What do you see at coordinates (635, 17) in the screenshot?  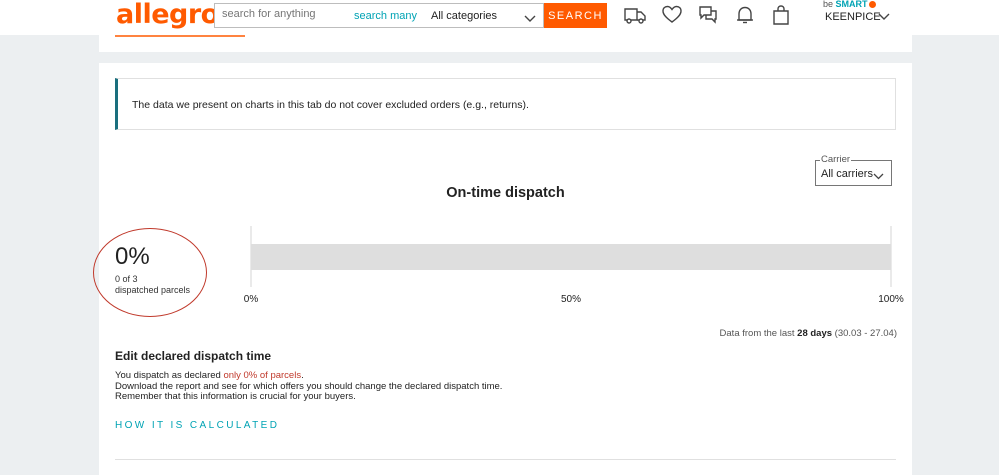 I see `delivery-icon` at bounding box center [635, 17].